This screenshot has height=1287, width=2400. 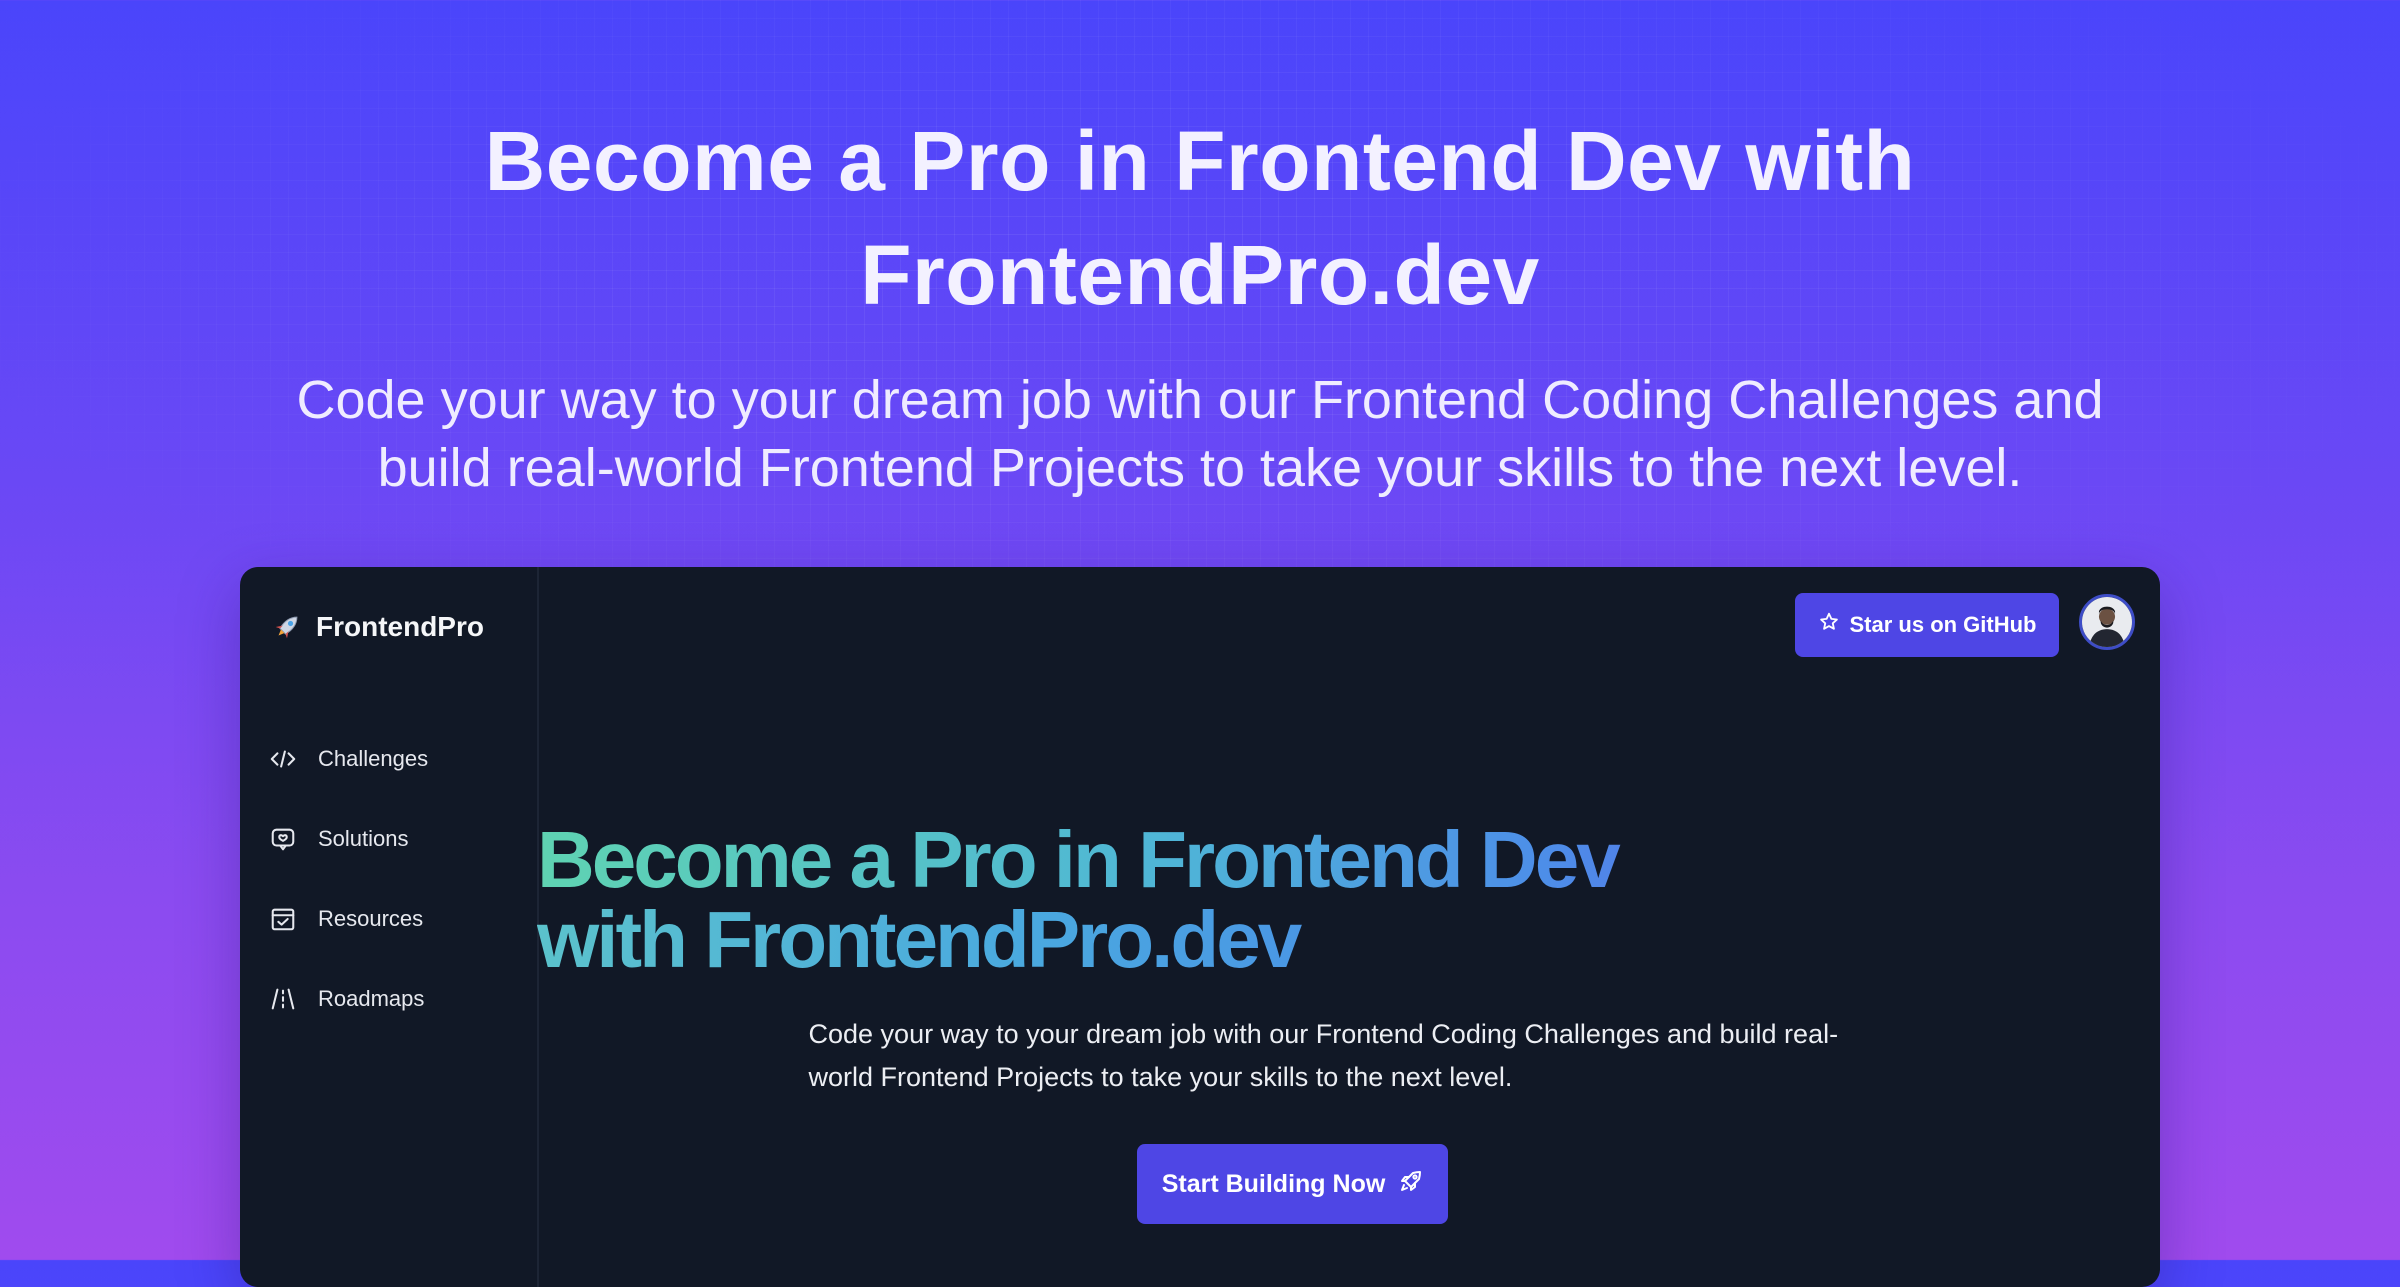 I want to click on main-title-line2: with FrontendPro.dev, so click(x=1348, y=940).